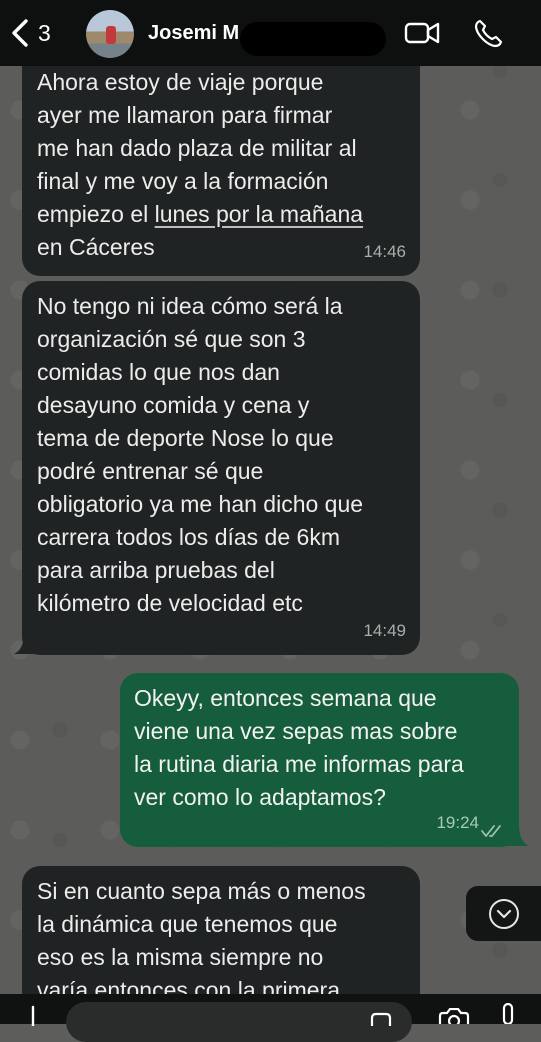  I want to click on scroll-down-icon, so click(504, 914).